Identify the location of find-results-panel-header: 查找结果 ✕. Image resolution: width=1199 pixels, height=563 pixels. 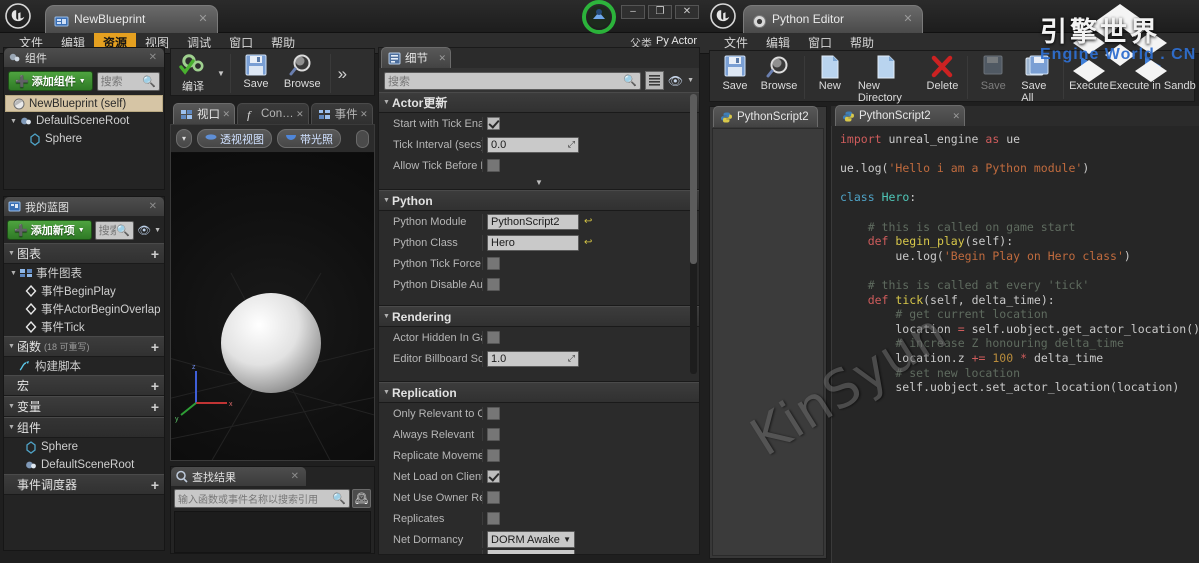
(238, 476).